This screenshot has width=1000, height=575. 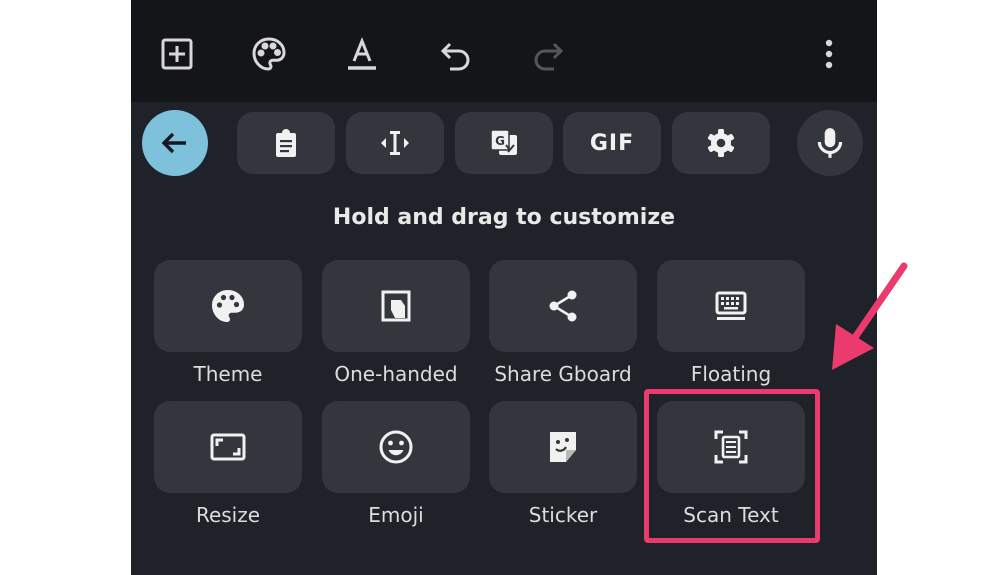 I want to click on tile-share-gboard, so click(x=563, y=306).